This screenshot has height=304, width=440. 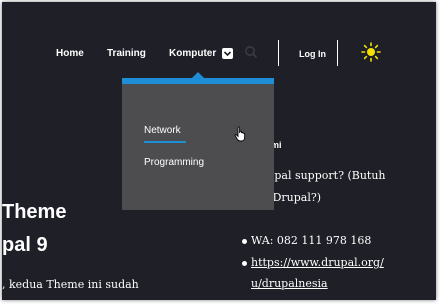 I want to click on login-link: Log In, so click(x=312, y=54).